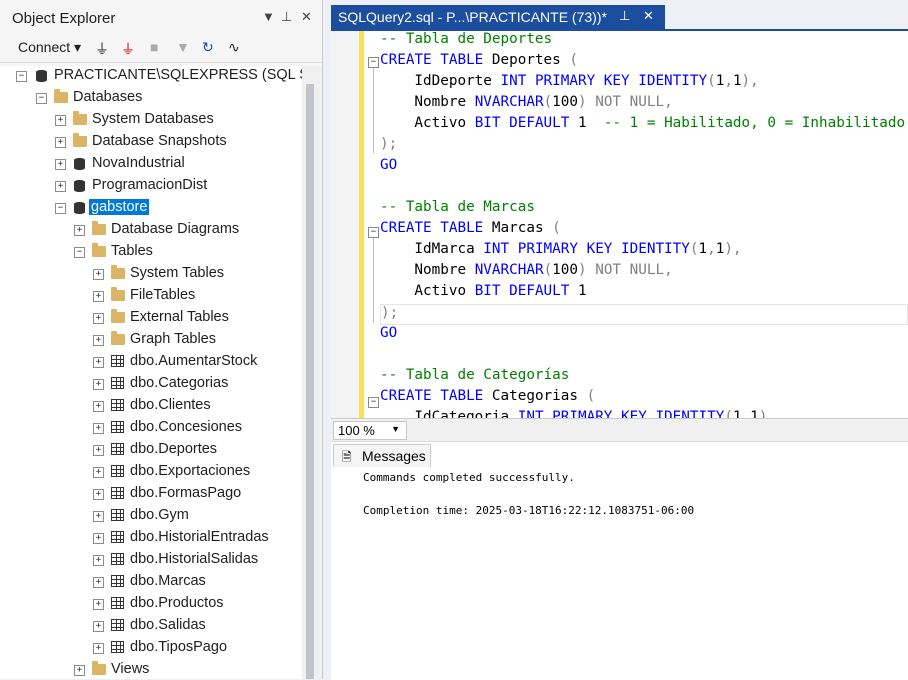 The height and width of the screenshot is (680, 908). Describe the element at coordinates (268, 16) in the screenshot. I see `dropdown-icon: ▼` at that location.